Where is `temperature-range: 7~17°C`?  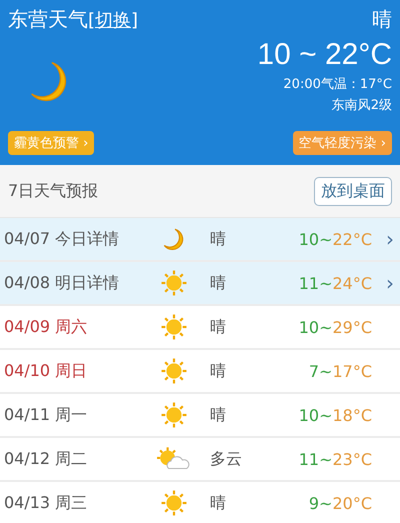
temperature-range: 7~17°C is located at coordinates (340, 371).